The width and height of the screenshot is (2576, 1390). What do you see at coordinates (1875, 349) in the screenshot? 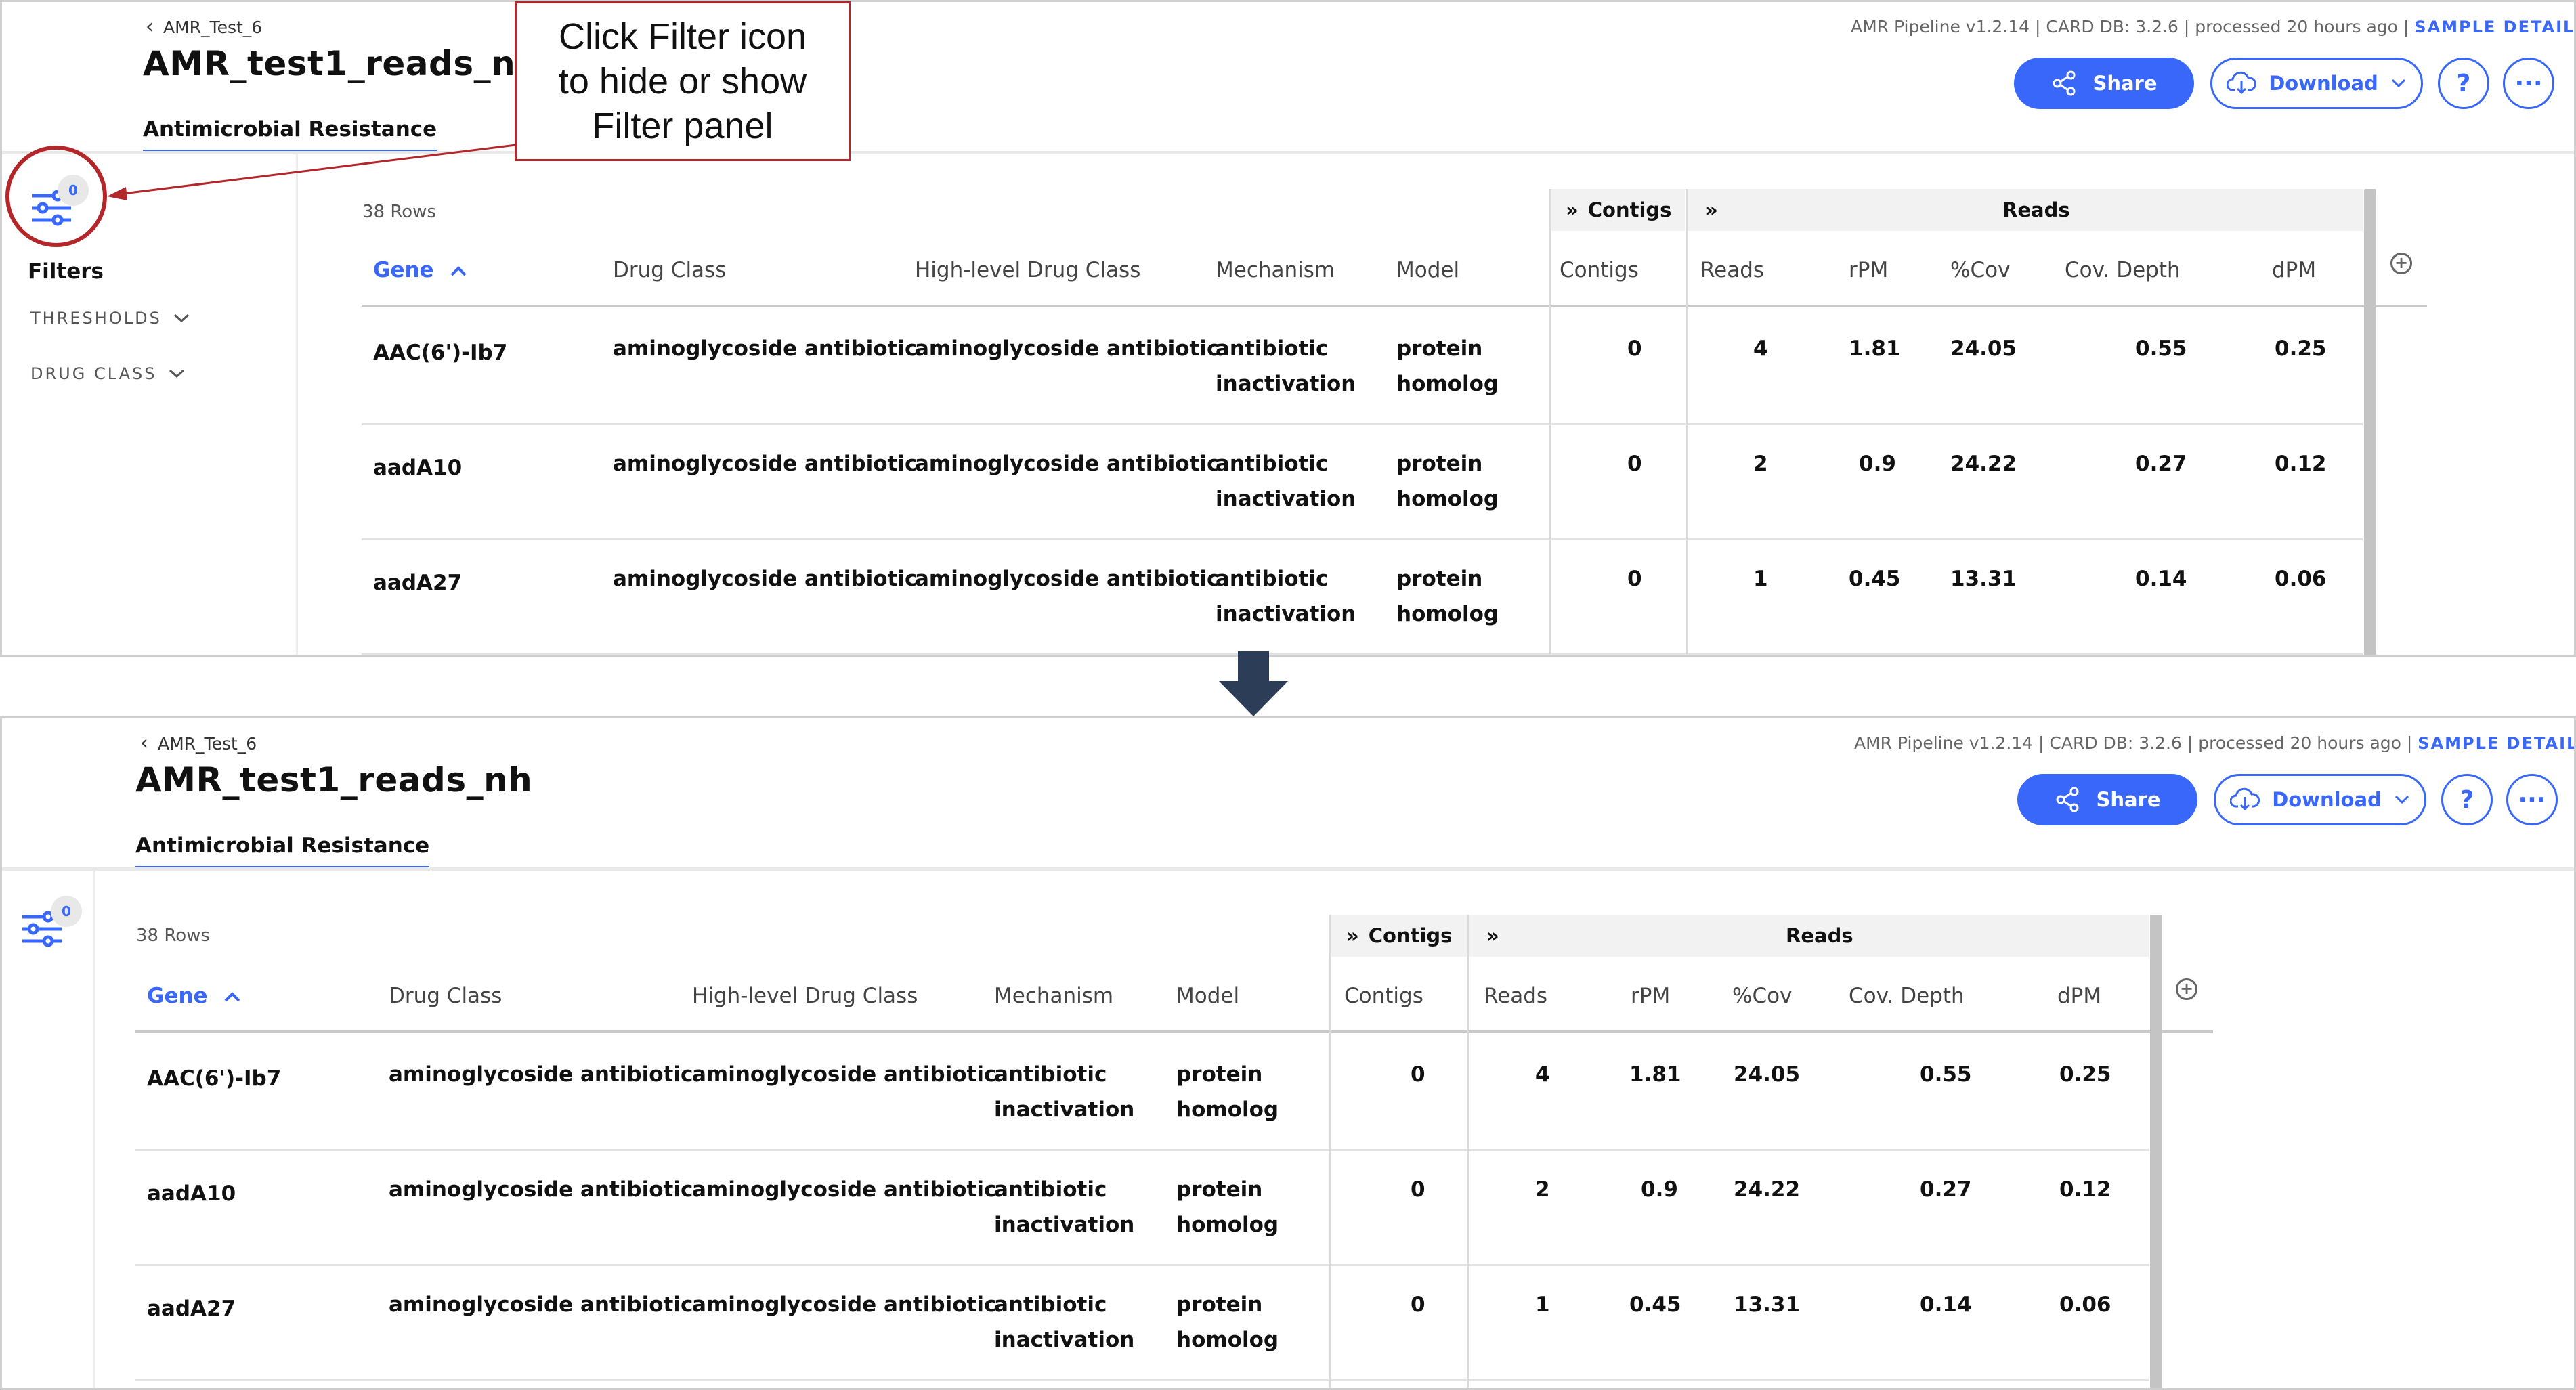
I see `cell-rpm: 1.81` at bounding box center [1875, 349].